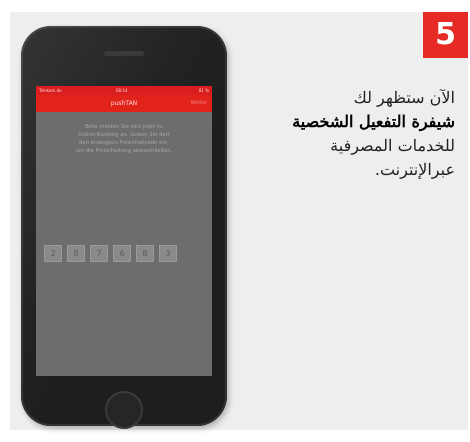 Image resolution: width=470 pixels, height=442 pixels. What do you see at coordinates (124, 127) in the screenshot?
I see `instruction-line: Bitte melden Sie sich jetzt im` at bounding box center [124, 127].